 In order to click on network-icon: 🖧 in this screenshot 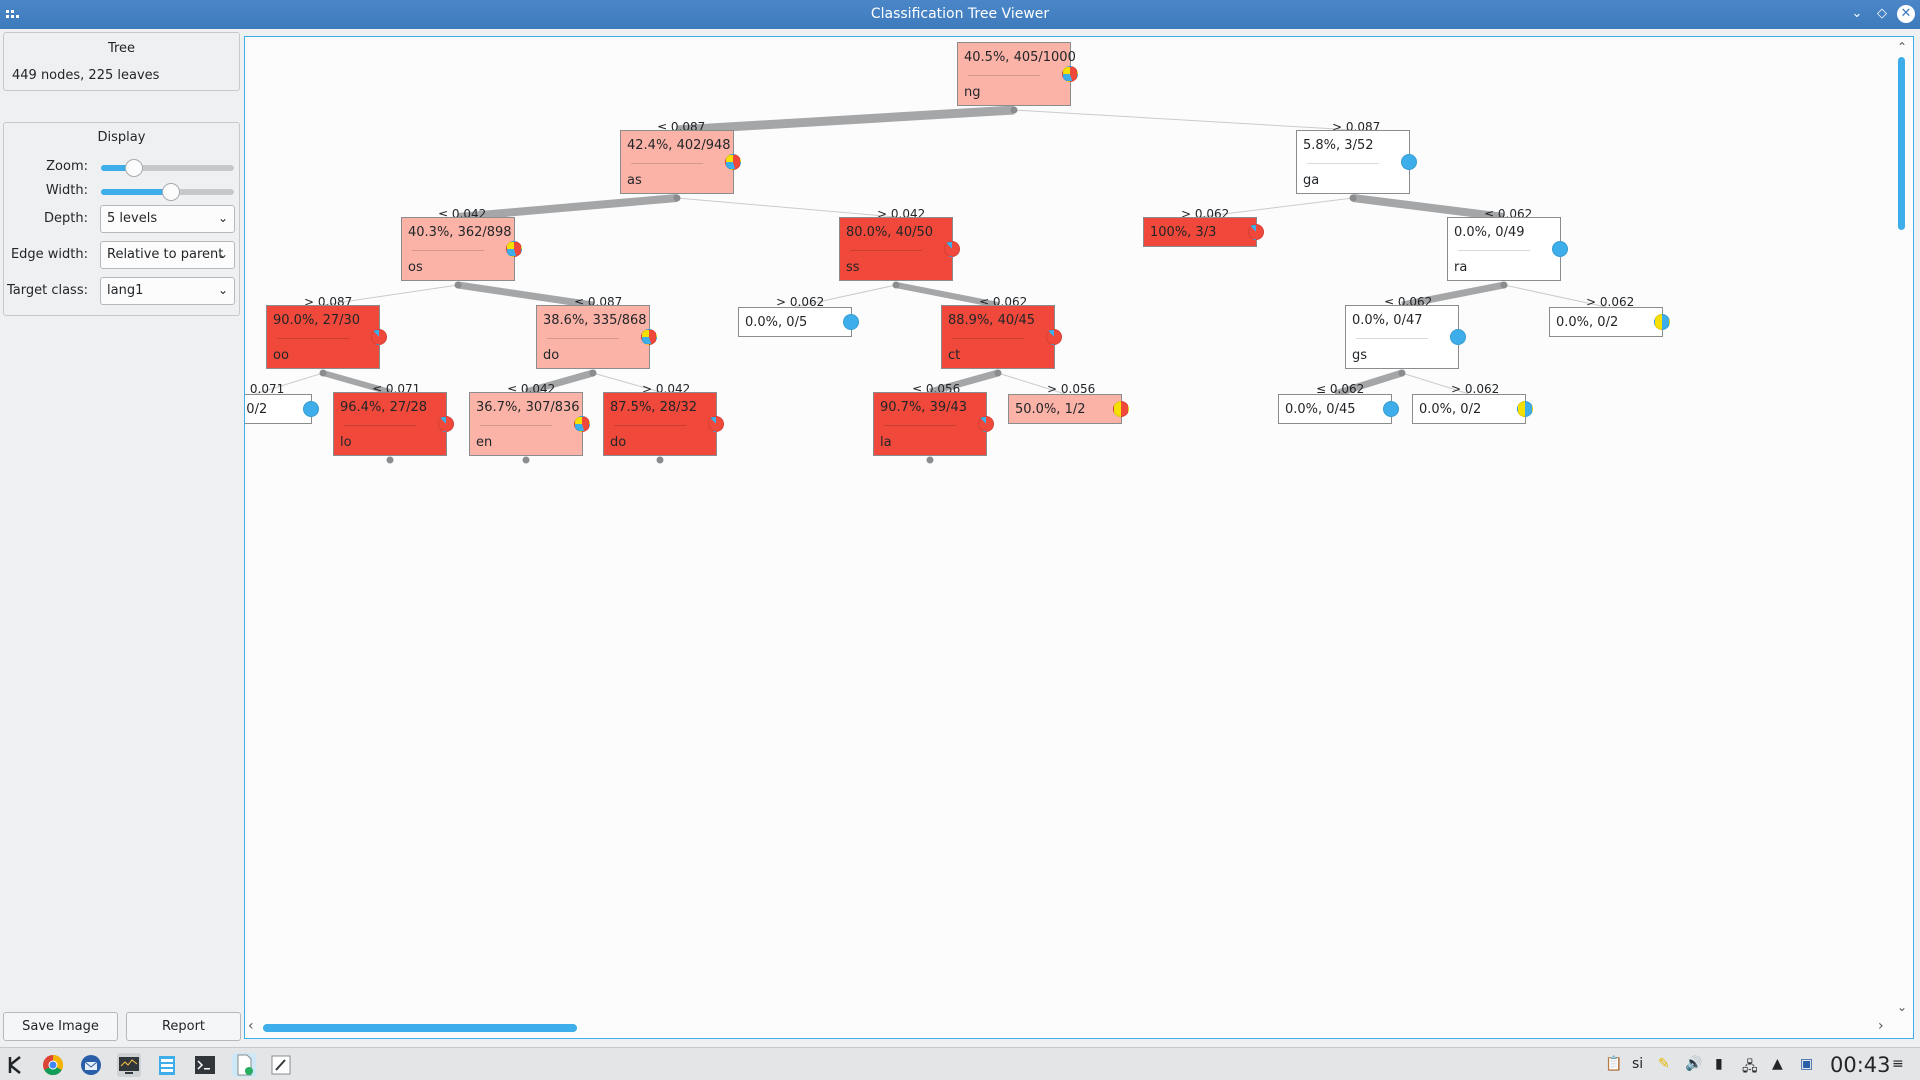, I will do `click(1750, 1068)`.